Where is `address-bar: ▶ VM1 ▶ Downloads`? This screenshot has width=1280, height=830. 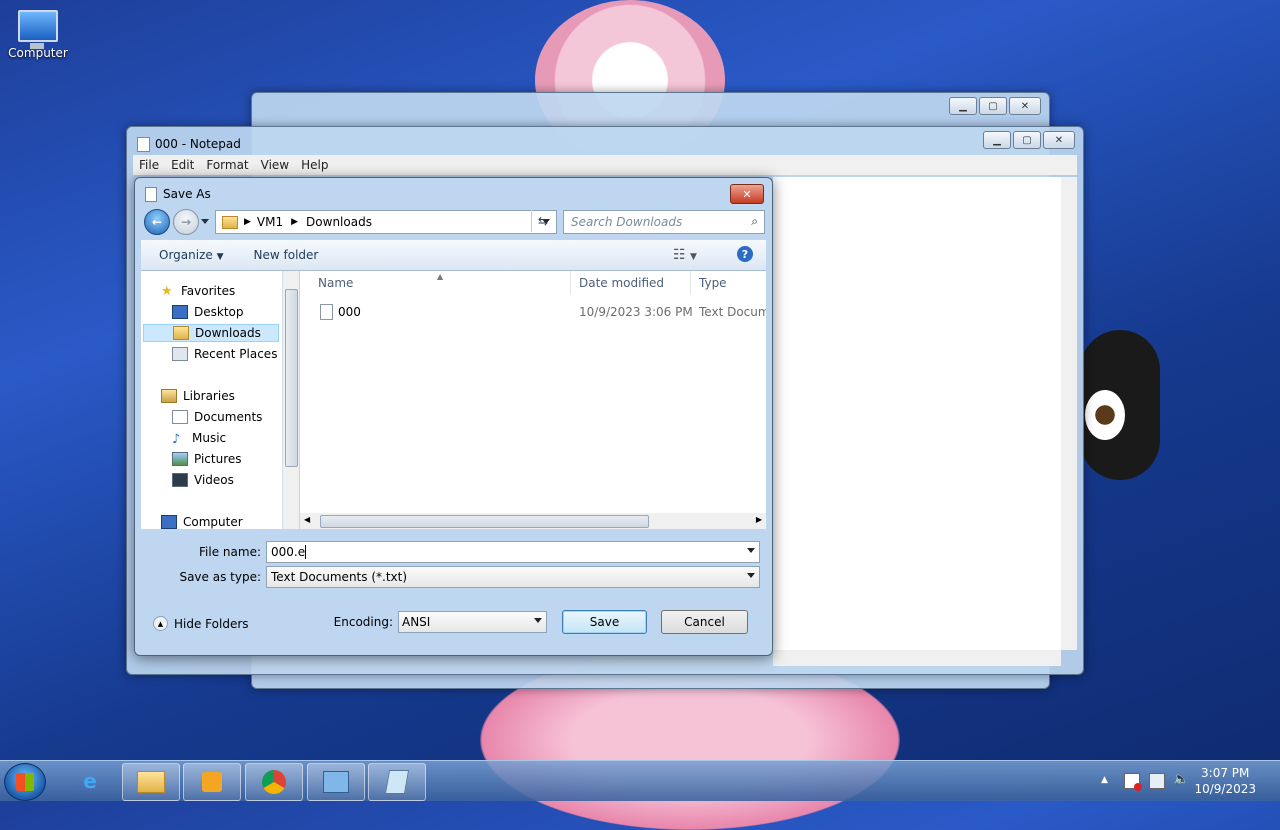
address-bar: ▶ VM1 ▶ Downloads is located at coordinates (386, 222).